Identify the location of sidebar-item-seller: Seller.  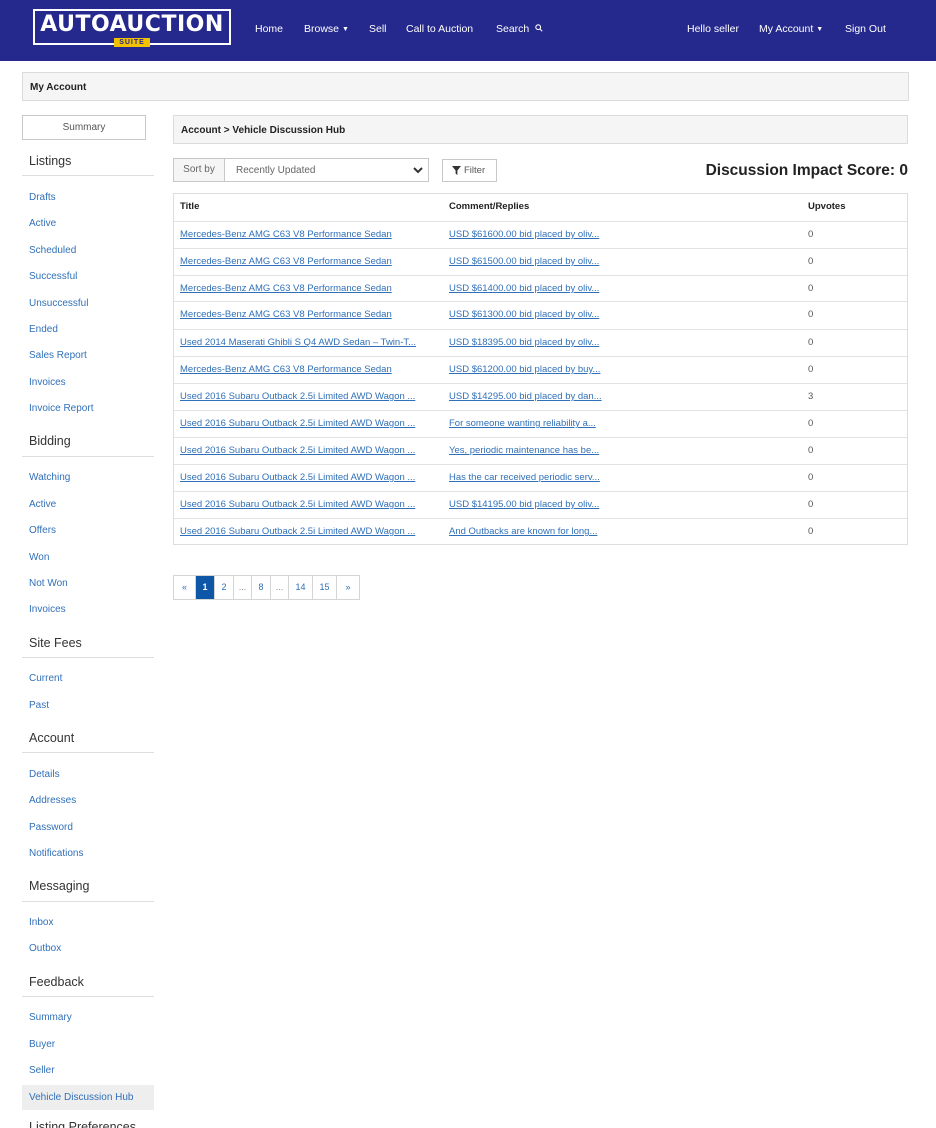
(42, 1071).